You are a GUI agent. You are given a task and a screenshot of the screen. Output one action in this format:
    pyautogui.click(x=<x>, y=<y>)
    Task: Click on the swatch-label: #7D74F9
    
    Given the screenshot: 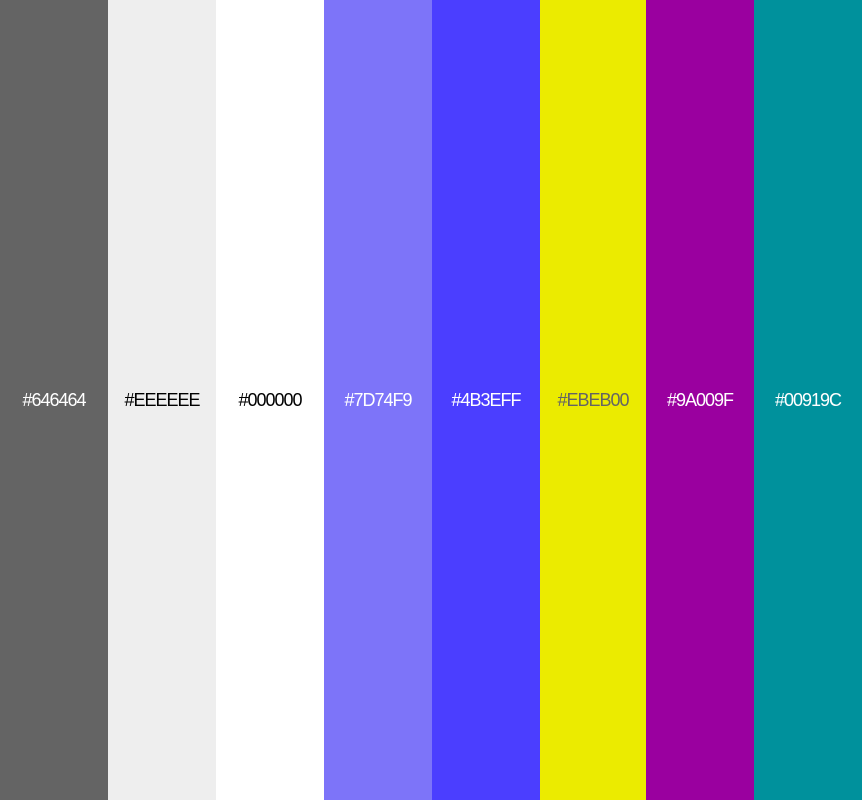 What is the action you would take?
    pyautogui.click(x=378, y=399)
    